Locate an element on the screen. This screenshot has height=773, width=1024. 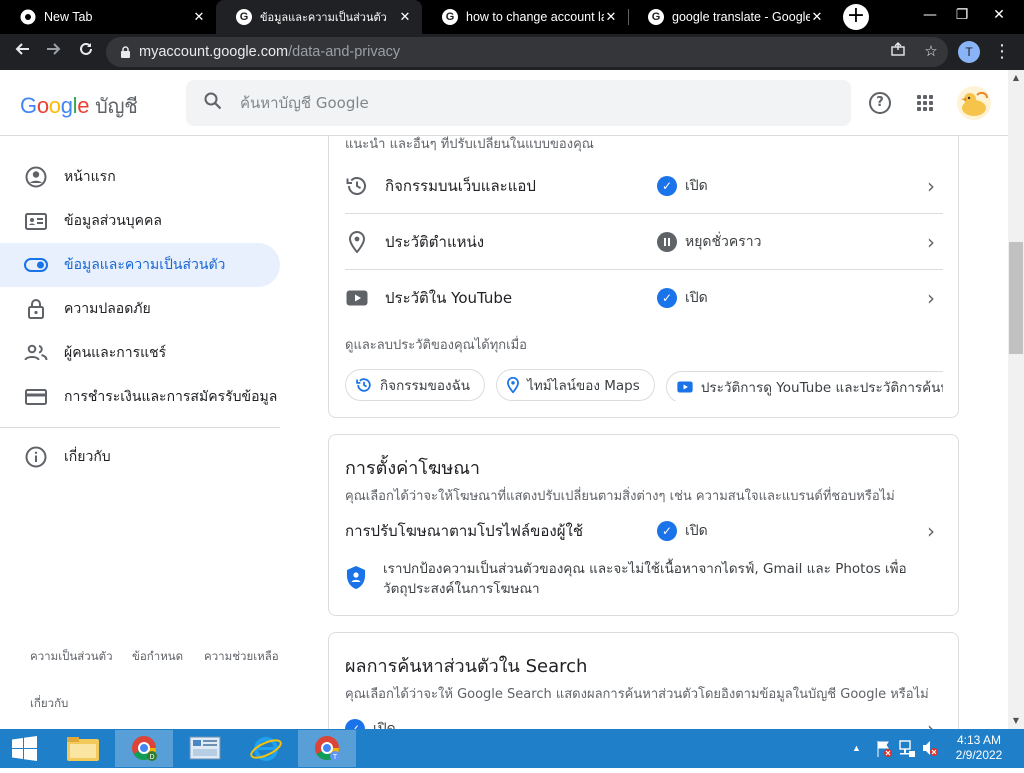
windows-logo-icon is located at coordinates (24, 748).